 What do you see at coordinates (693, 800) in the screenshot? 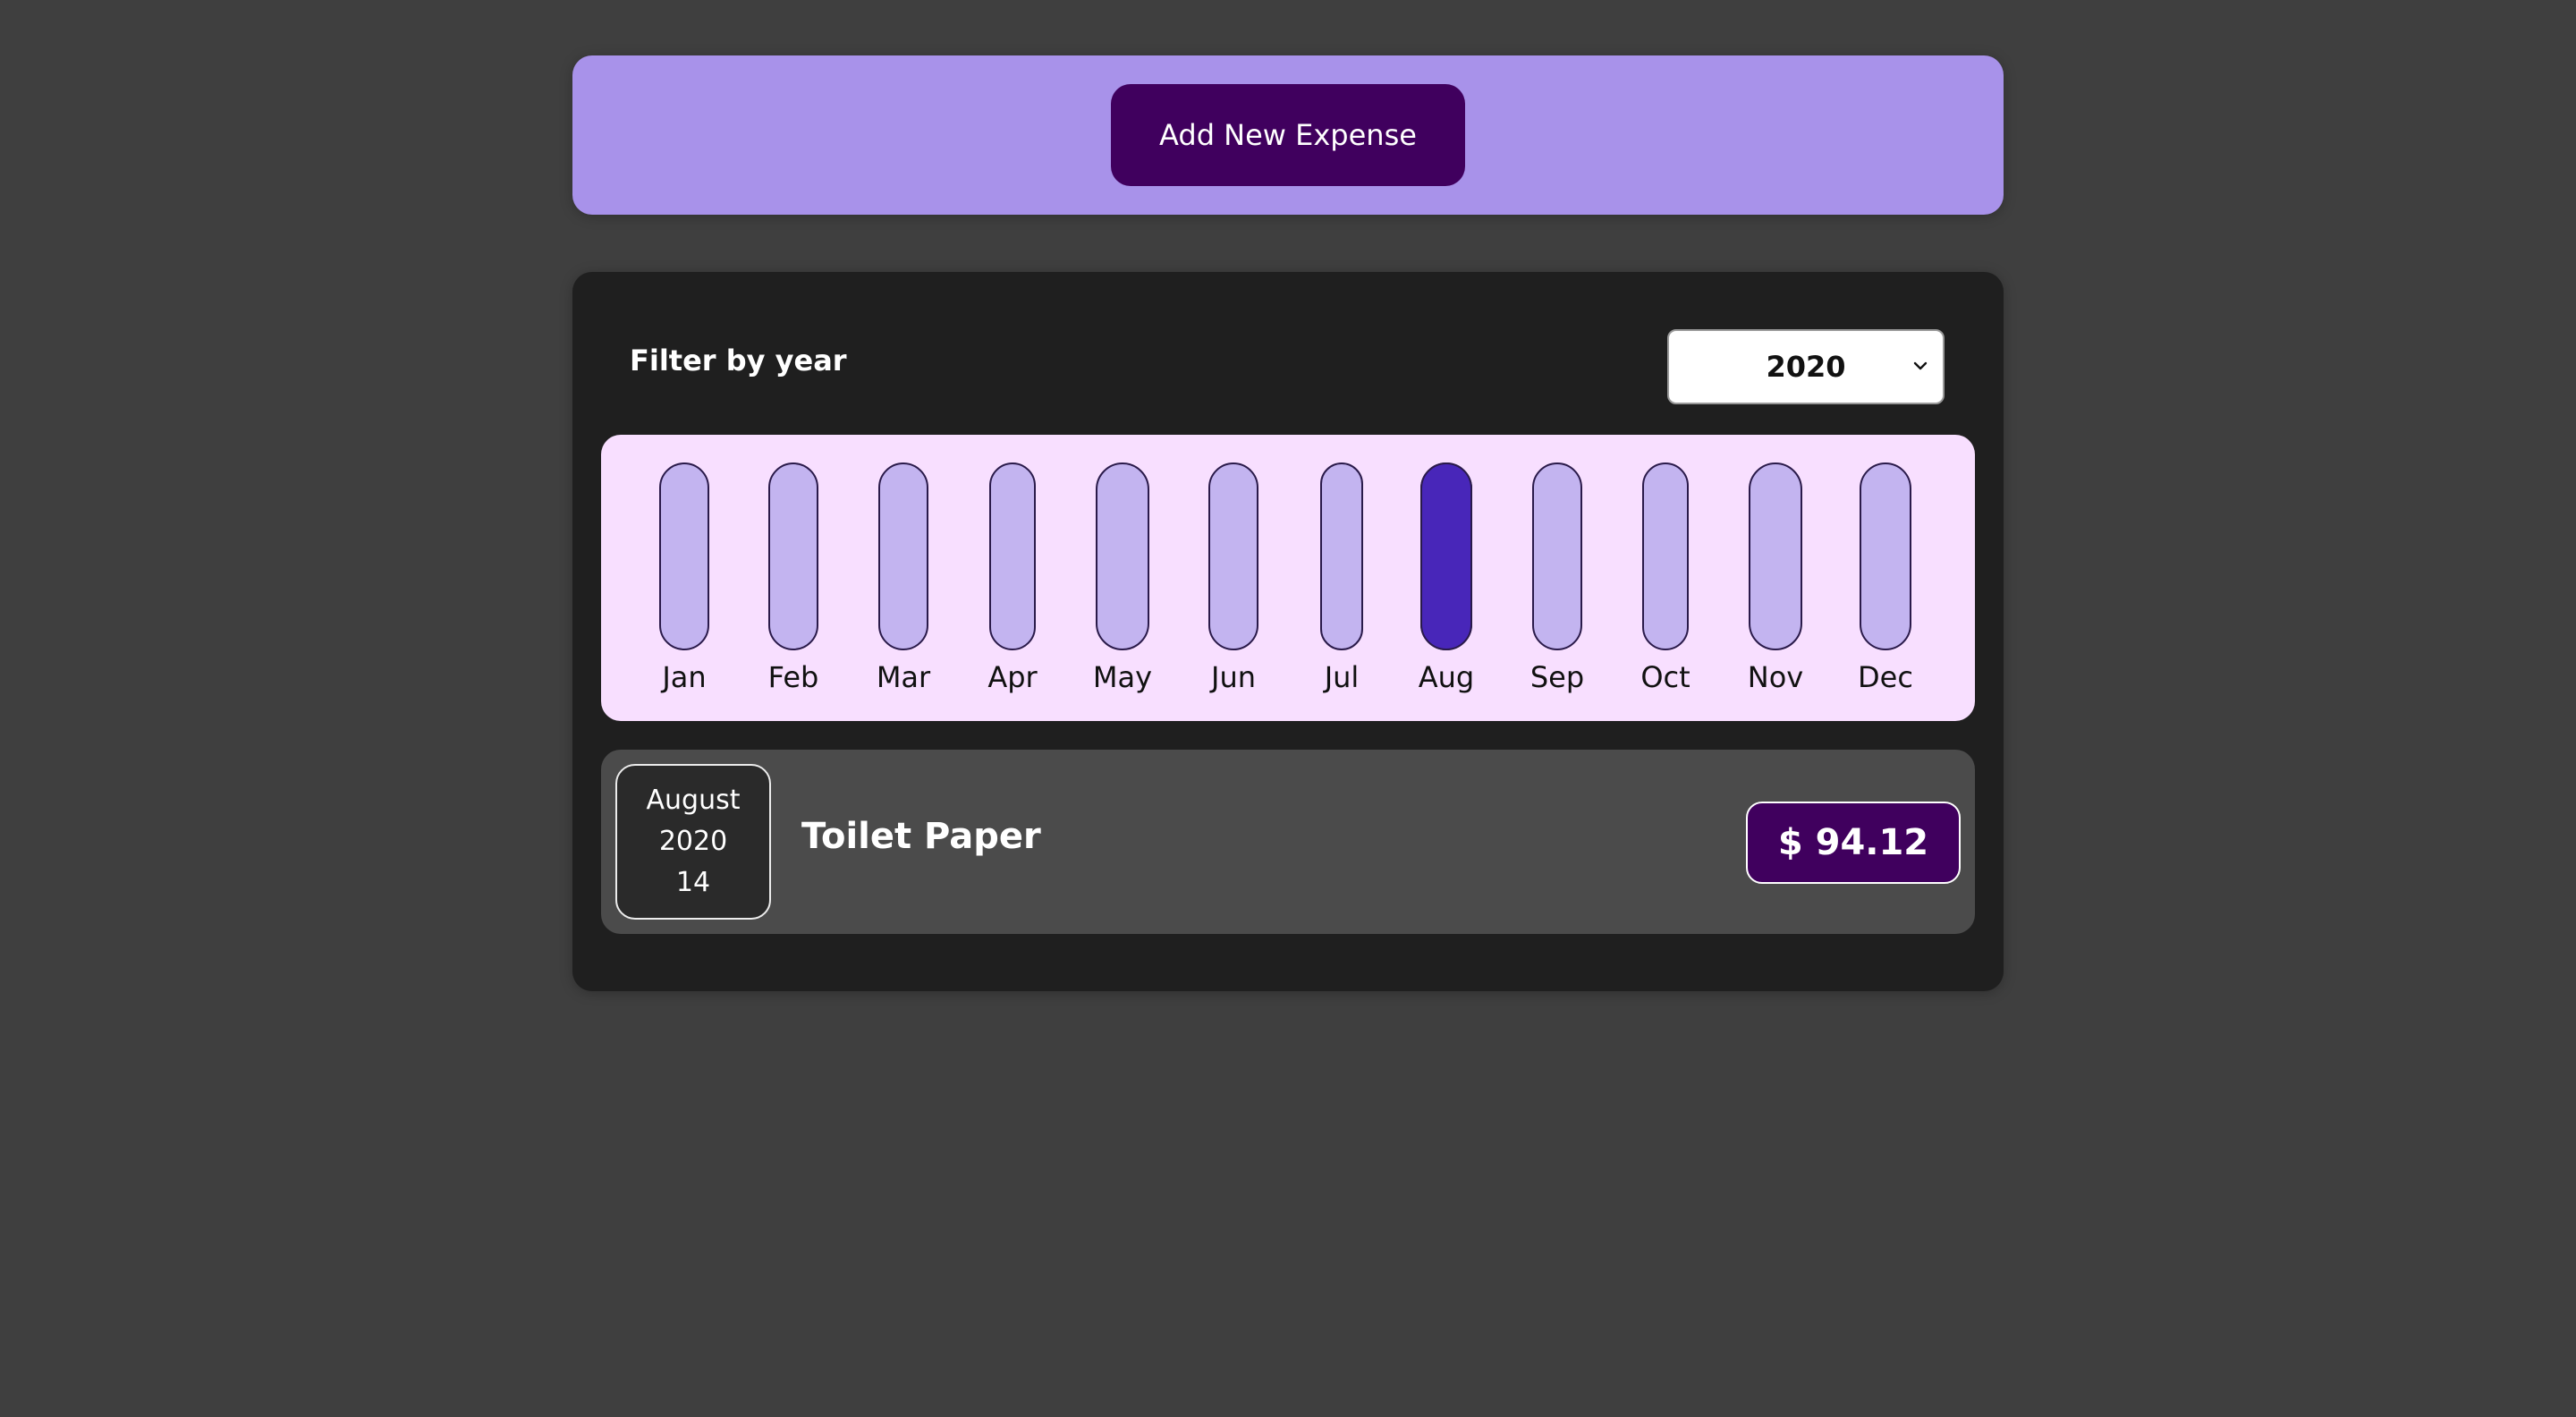
I see `expense-date-month: August` at bounding box center [693, 800].